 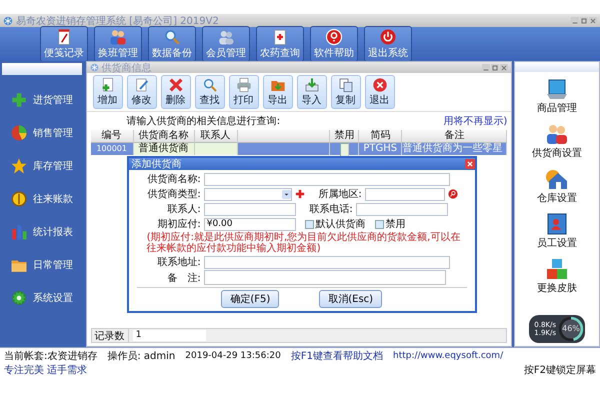 I want to click on toolbar-button: 打印, so click(x=243, y=92).